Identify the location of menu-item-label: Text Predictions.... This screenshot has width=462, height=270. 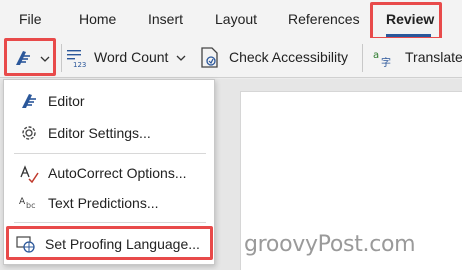
(103, 203).